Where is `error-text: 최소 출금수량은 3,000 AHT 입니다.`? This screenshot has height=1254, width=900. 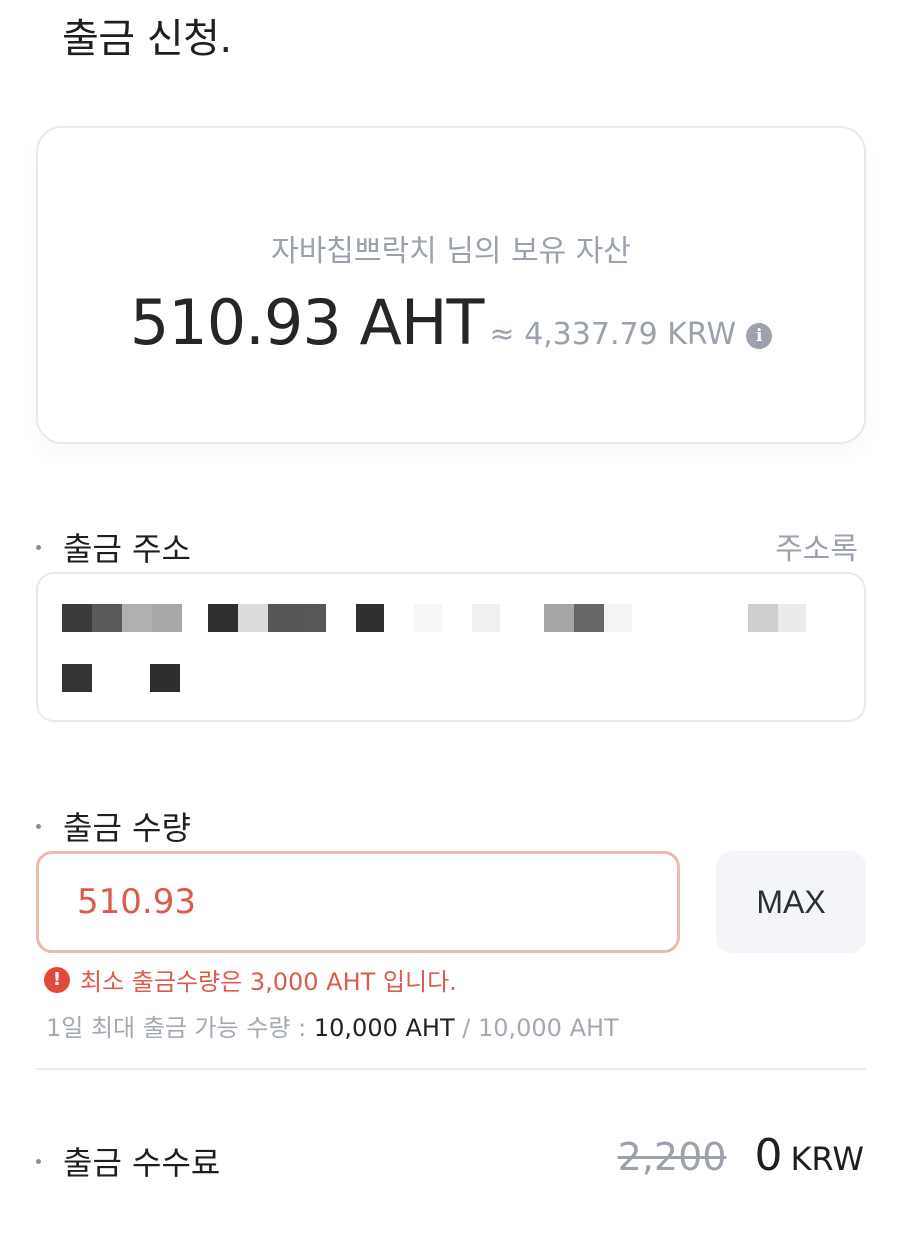
error-text: 최소 출금수량은 3,000 AHT 입니다. is located at coordinates (268, 982).